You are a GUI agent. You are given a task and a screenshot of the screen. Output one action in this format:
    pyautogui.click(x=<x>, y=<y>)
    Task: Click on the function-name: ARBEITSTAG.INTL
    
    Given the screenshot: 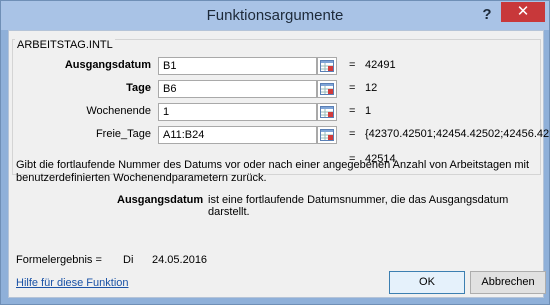 What is the action you would take?
    pyautogui.click(x=65, y=45)
    